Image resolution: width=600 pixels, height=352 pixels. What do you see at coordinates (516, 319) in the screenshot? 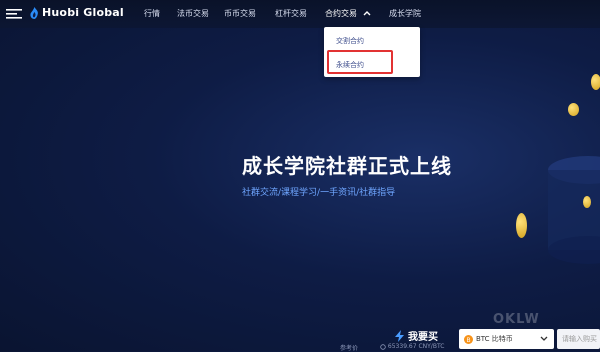
I see `watermark: OKLW` at bounding box center [516, 319].